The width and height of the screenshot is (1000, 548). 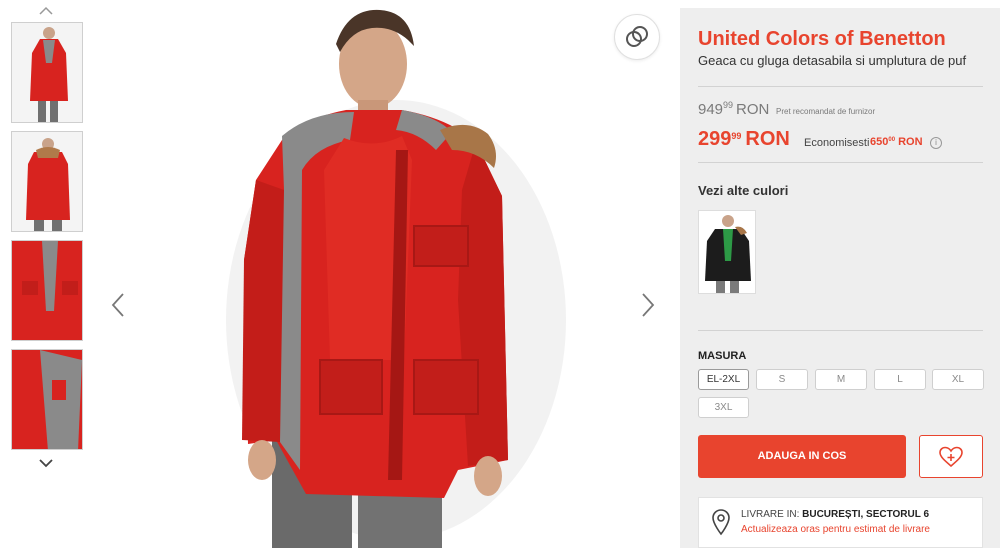 I want to click on chevron-up-icon, so click(x=46, y=10).